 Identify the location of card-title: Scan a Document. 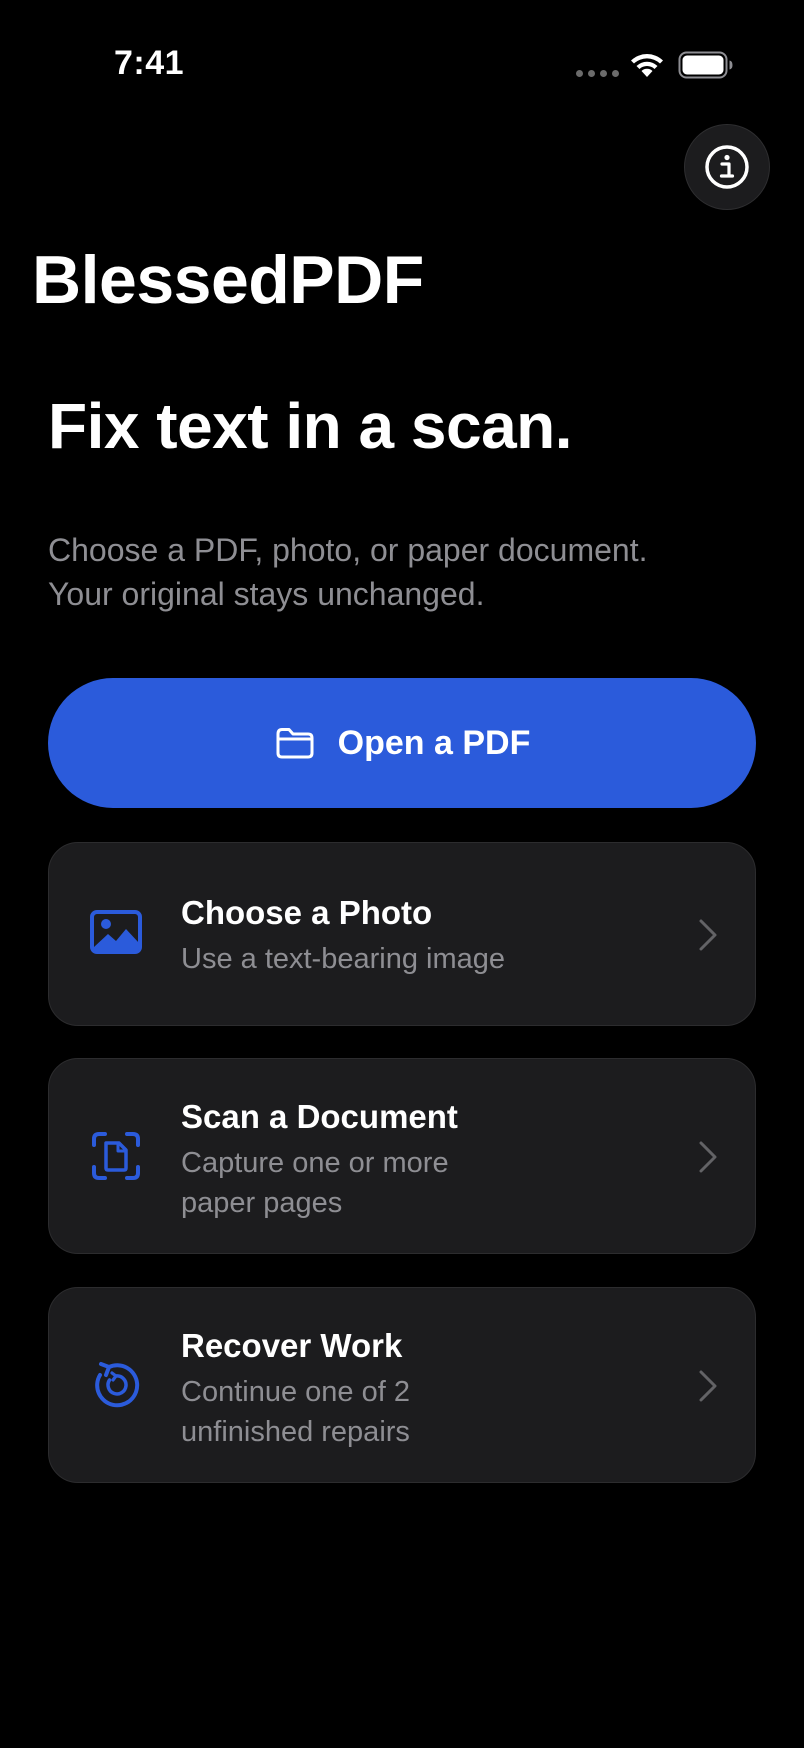
(319, 1116).